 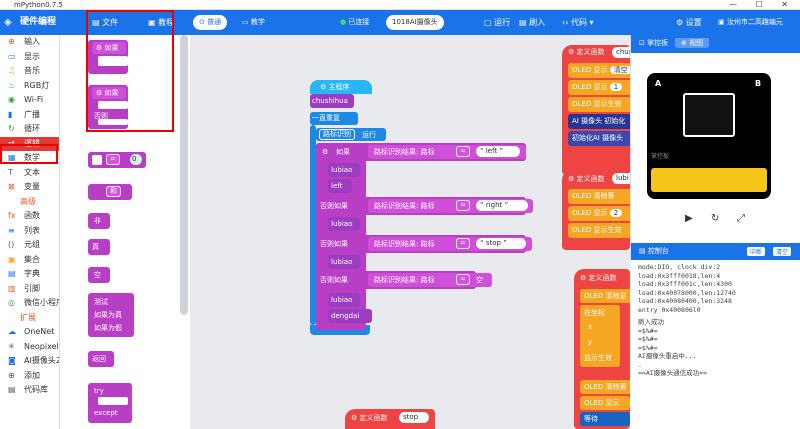 What do you see at coordinates (11, 375) in the screenshot?
I see `nav-icon: ⊕` at bounding box center [11, 375].